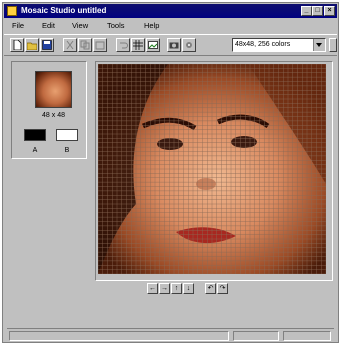 This screenshot has width=341, height=345. Describe the element at coordinates (319, 45) in the screenshot. I see `chevron-down-icon` at that location.